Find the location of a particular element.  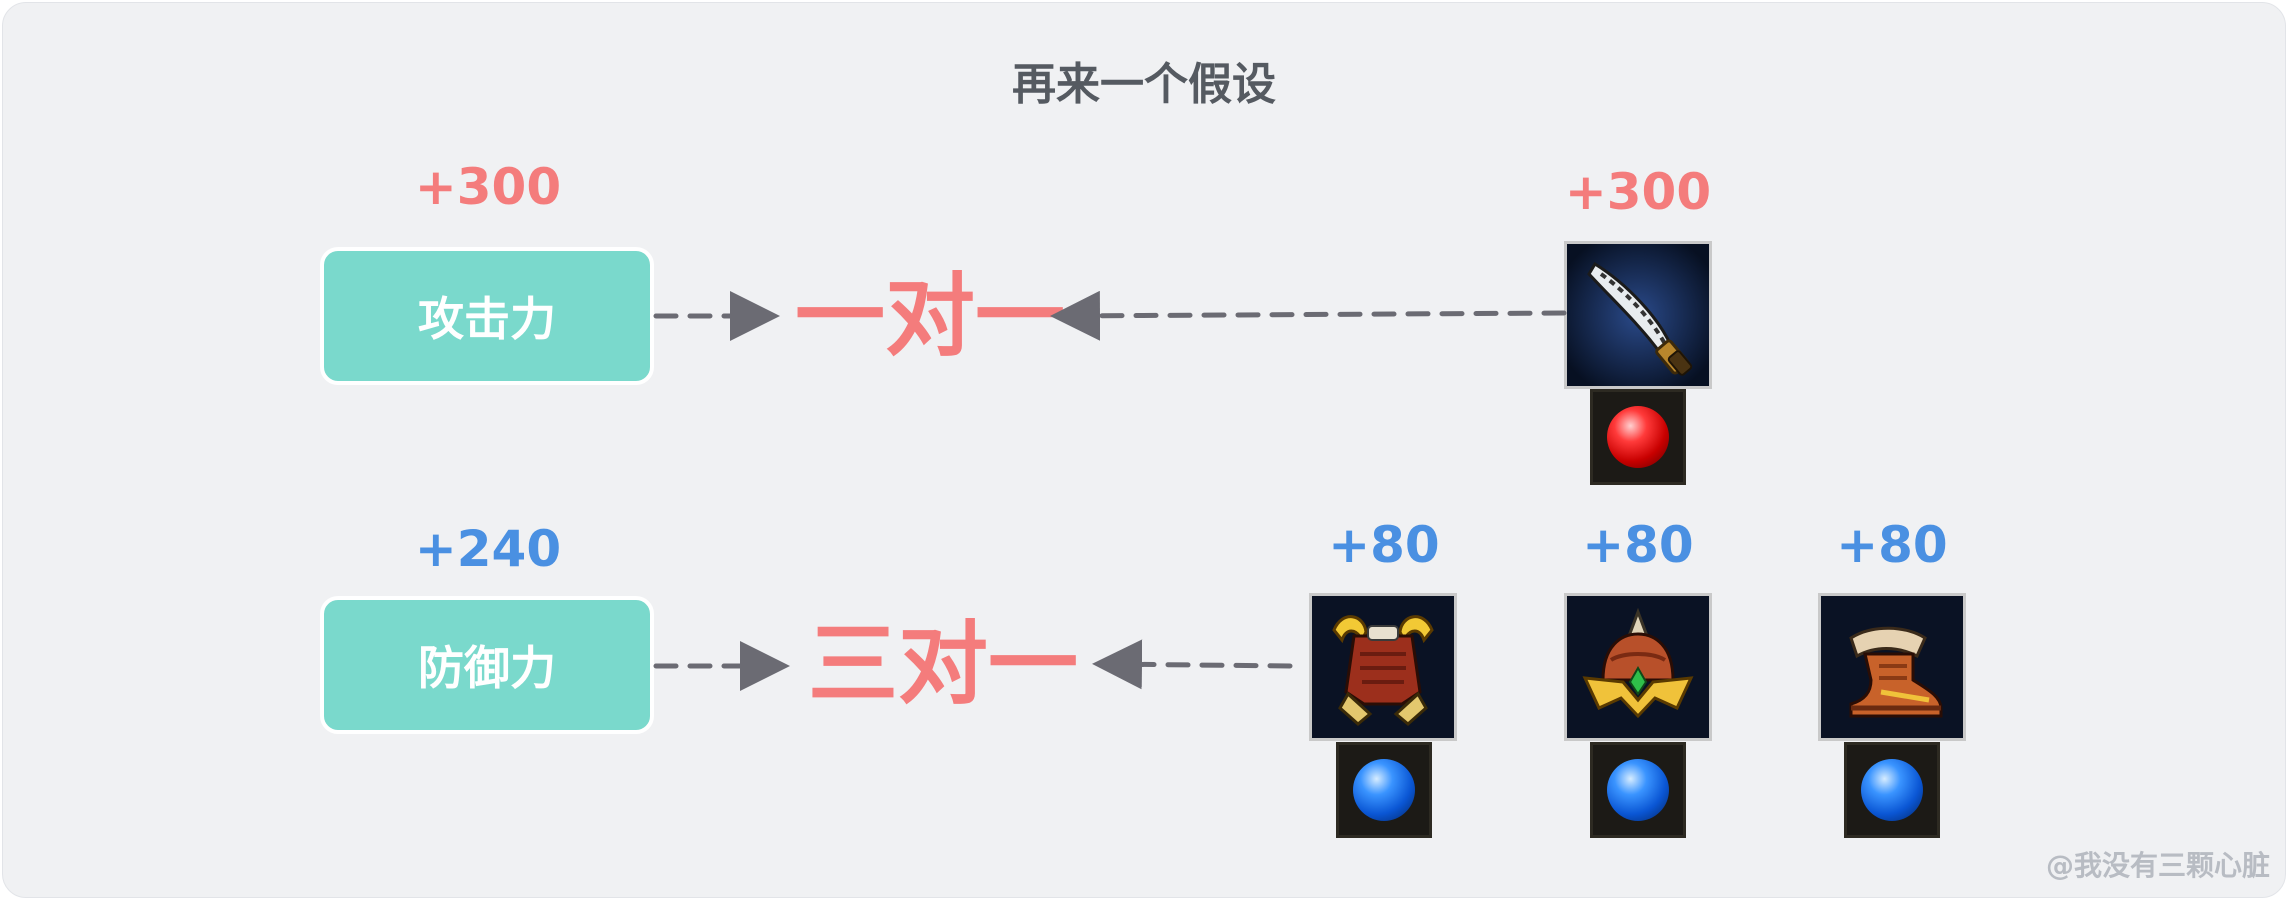

armor-arrow-to-ratio is located at coordinates (1192, 664).